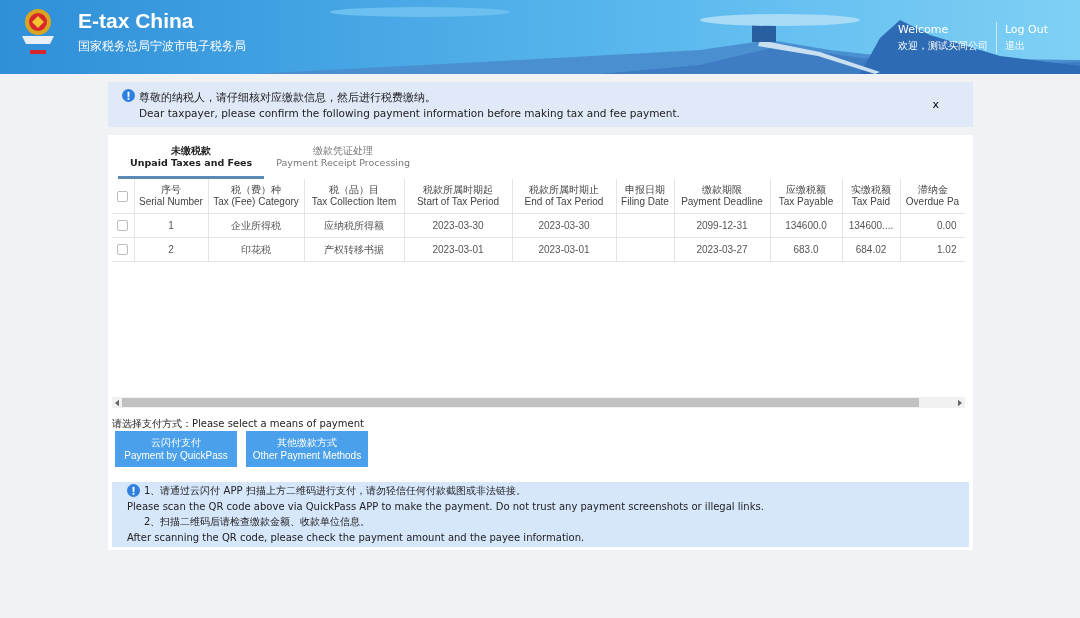 This screenshot has height=618, width=1080. Describe the element at coordinates (171, 225) in the screenshot. I see `table-cell: 1` at that location.